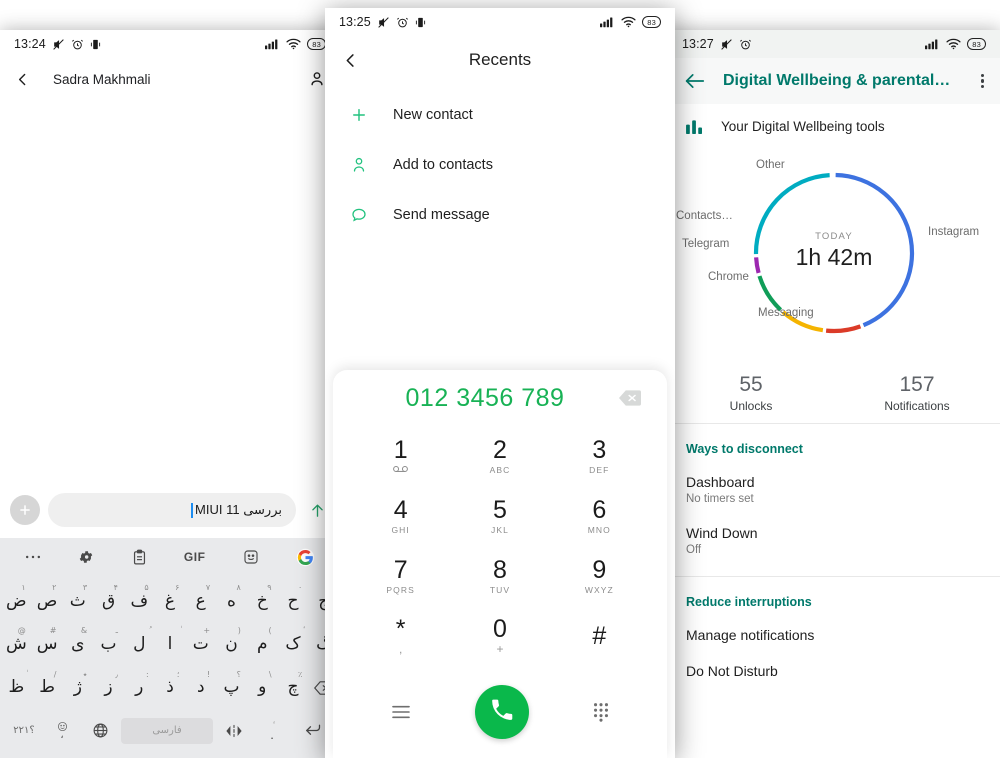 The width and height of the screenshot is (1000, 758). Describe the element at coordinates (108, 644) in the screenshot. I see `keyboard-key: ـب` at that location.